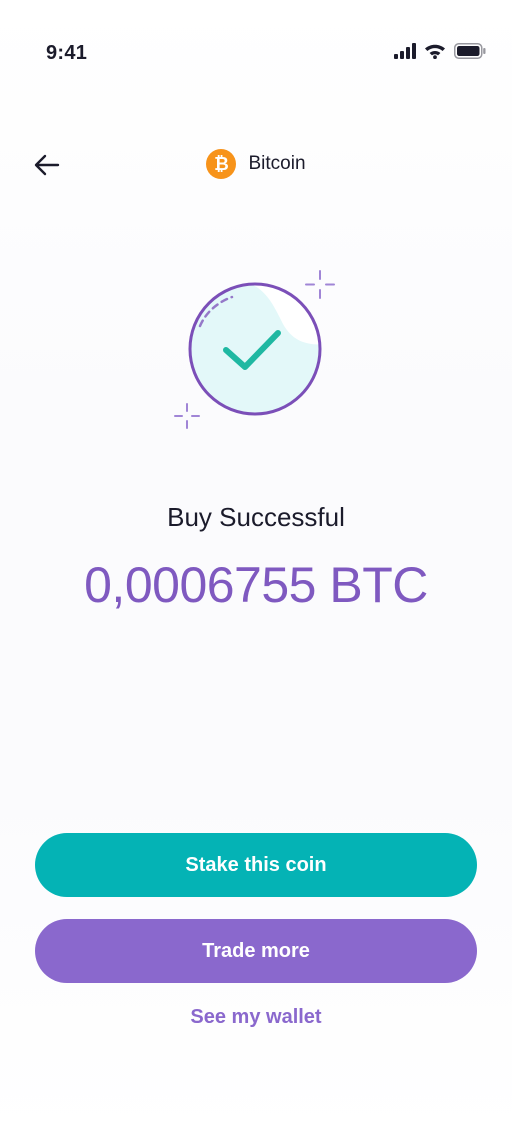  Describe the element at coordinates (256, 1017) in the screenshot. I see `see-wallet-link: See my wallet` at that location.